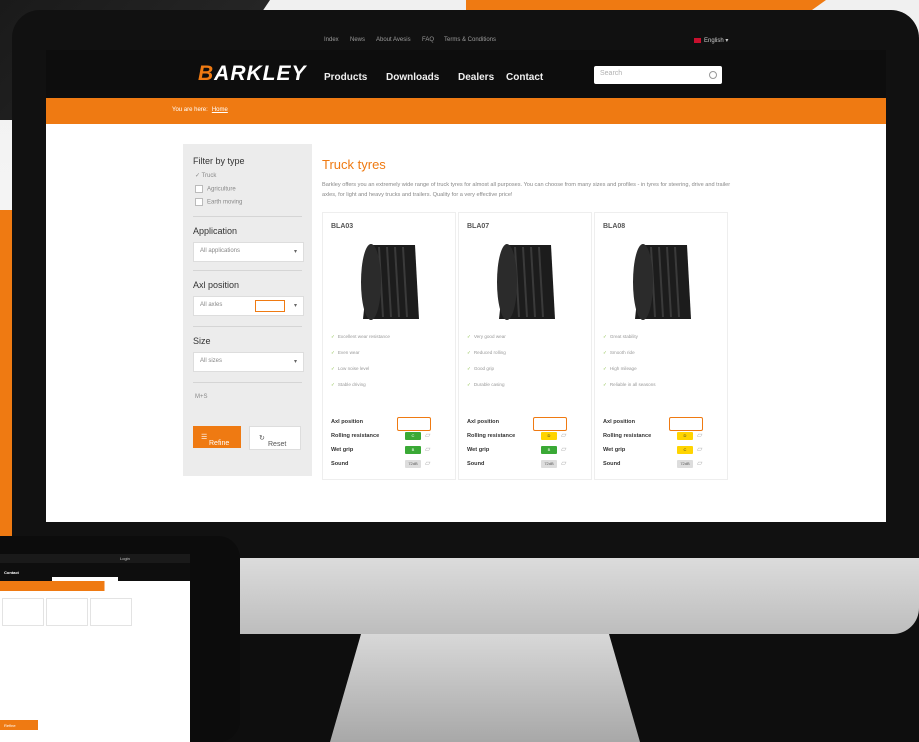 The width and height of the screenshot is (919, 742). What do you see at coordinates (111, 612) in the screenshot?
I see `tablet-type-earth` at bounding box center [111, 612].